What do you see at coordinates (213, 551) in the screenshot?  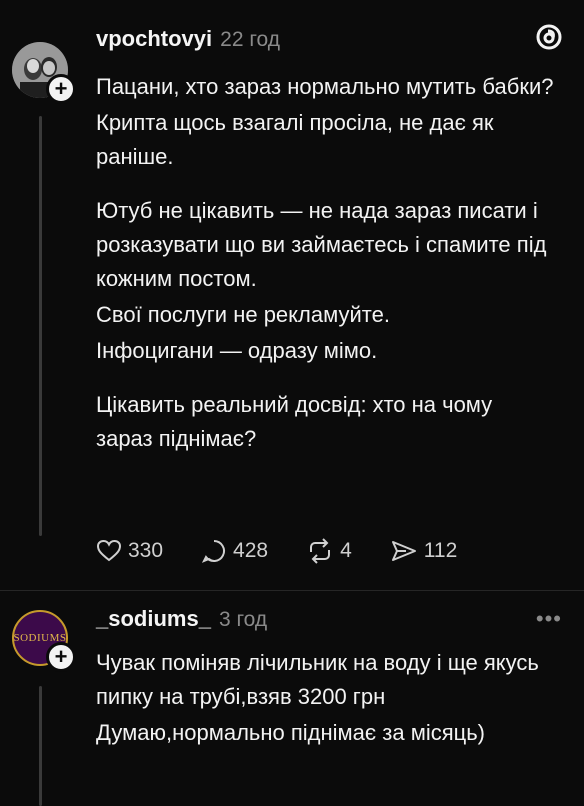 I see `comment-icon` at bounding box center [213, 551].